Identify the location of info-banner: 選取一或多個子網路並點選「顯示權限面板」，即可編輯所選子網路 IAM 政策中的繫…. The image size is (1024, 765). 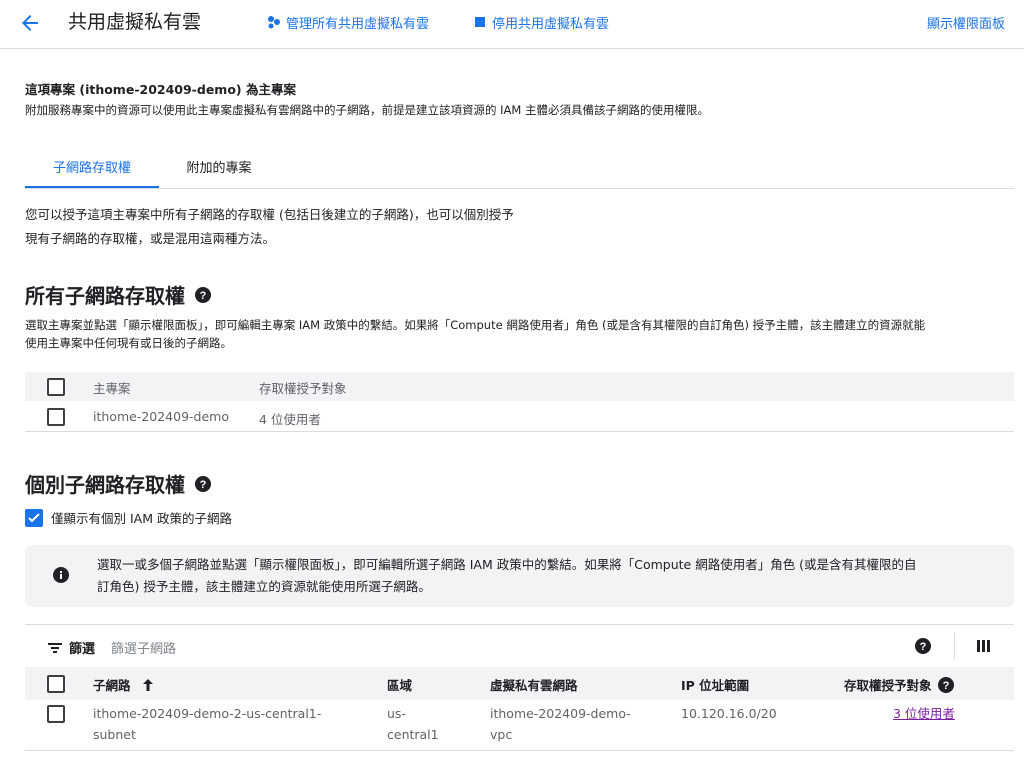
(519, 576).